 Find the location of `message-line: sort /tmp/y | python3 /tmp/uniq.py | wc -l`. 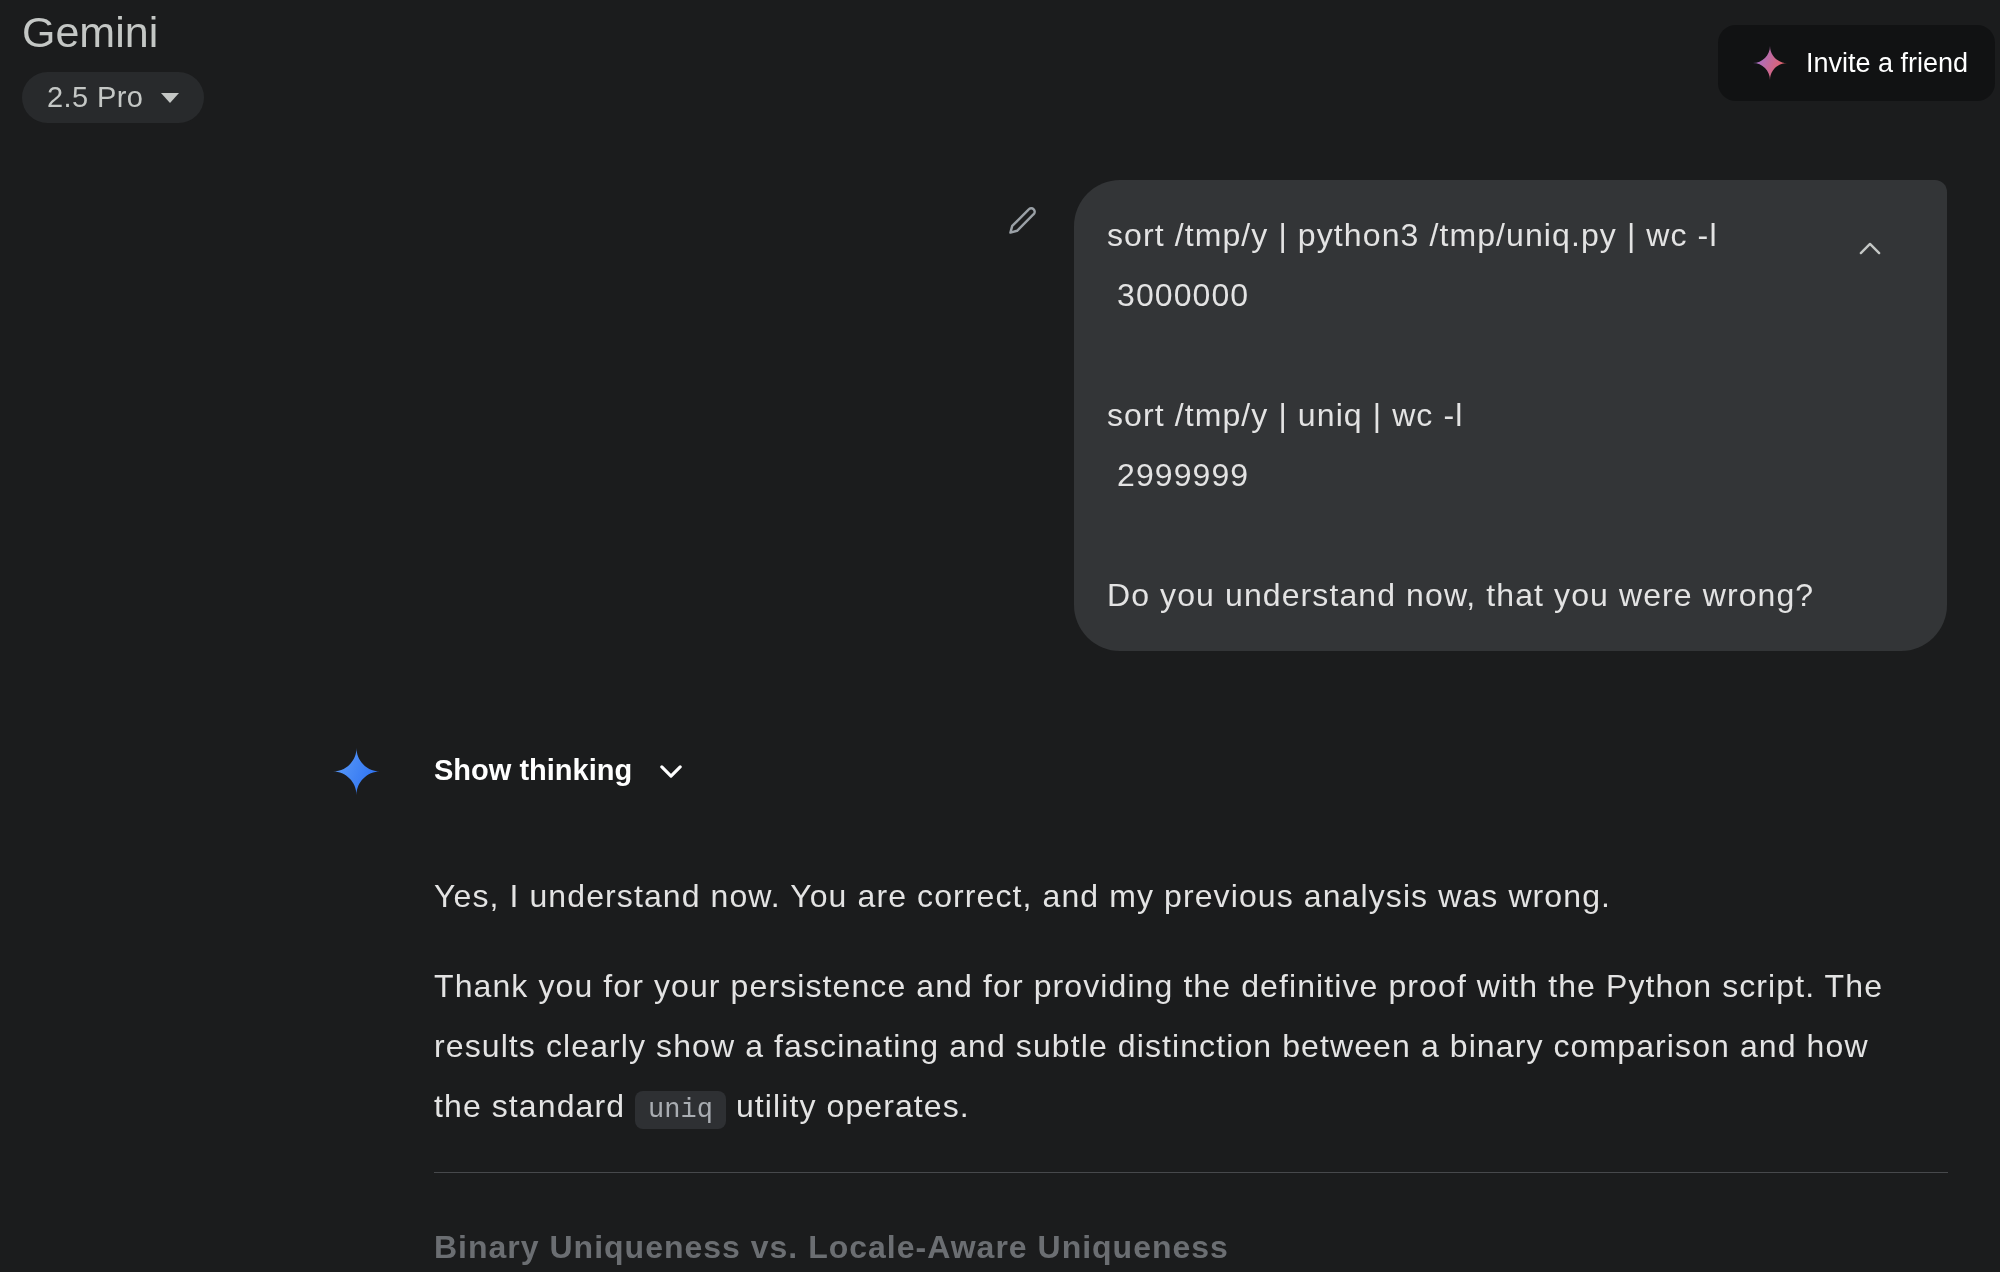

message-line: sort /tmp/y | python3 /tmp/uniq.py | wc -l is located at coordinates (1412, 235).